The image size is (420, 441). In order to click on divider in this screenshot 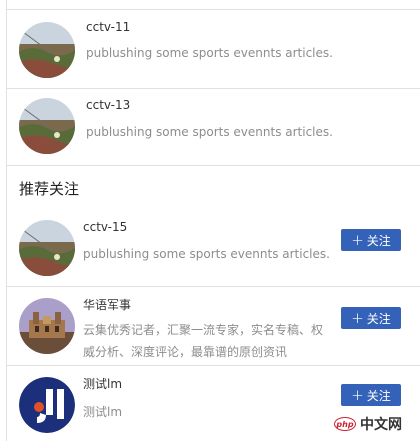, I will do `click(213, 165)`.